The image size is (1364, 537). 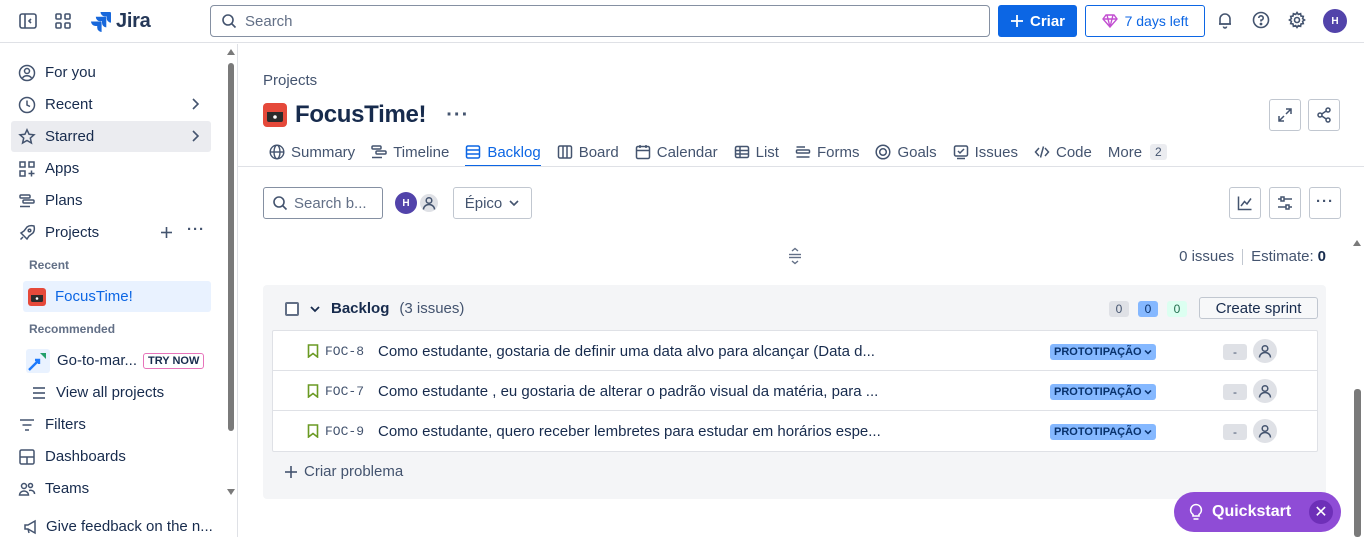 I want to click on trial-label: 7 days left, so click(x=1156, y=21).